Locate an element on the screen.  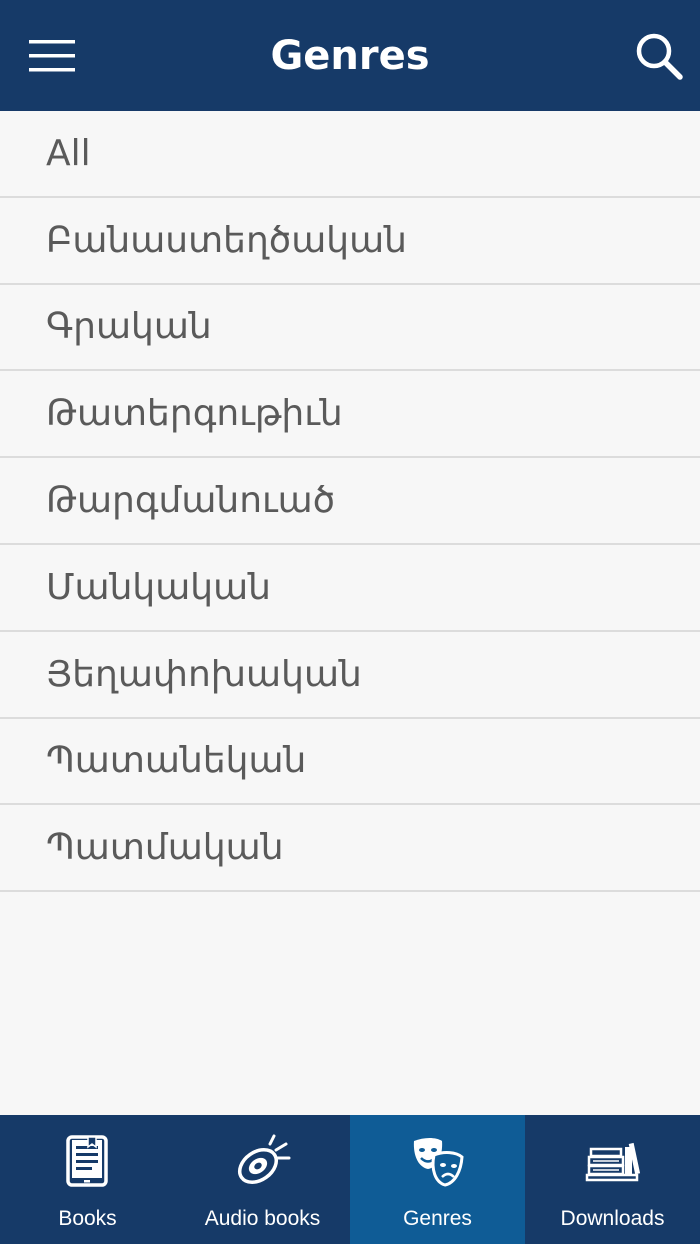
menu-button is located at coordinates (52, 56).